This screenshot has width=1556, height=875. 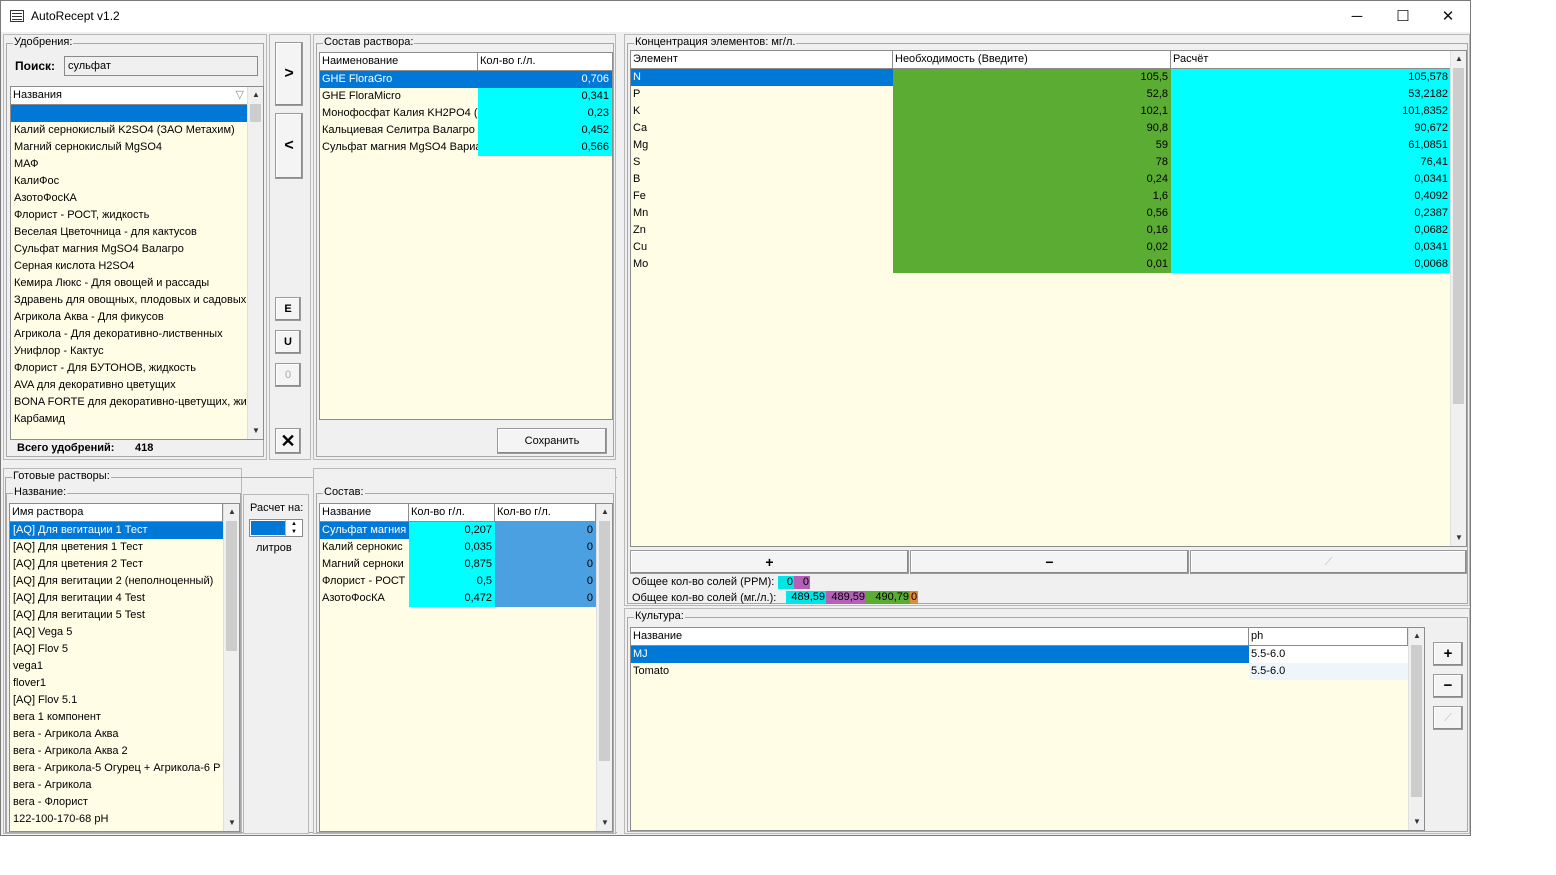 I want to click on fertilizer-amount: 0,566, so click(x=545, y=147).